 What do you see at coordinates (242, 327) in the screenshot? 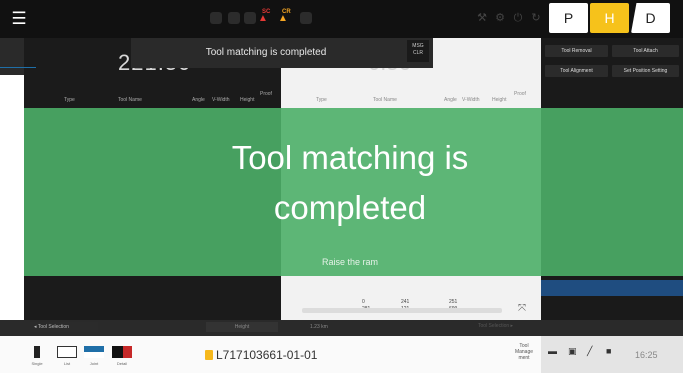
I see `height-button: Height` at bounding box center [242, 327].